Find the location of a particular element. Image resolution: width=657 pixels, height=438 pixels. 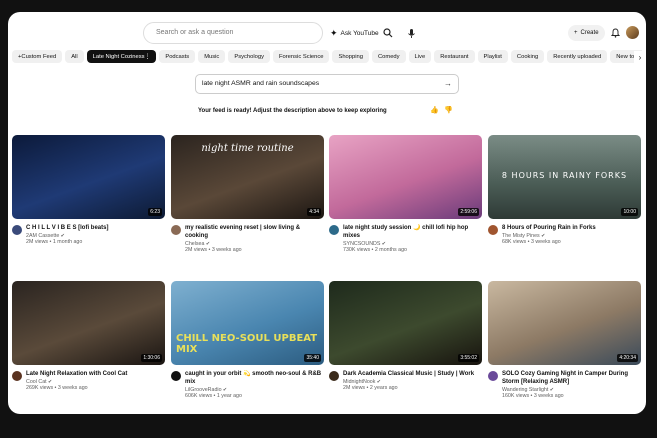

arrow-right-icon: → is located at coordinates (448, 83).